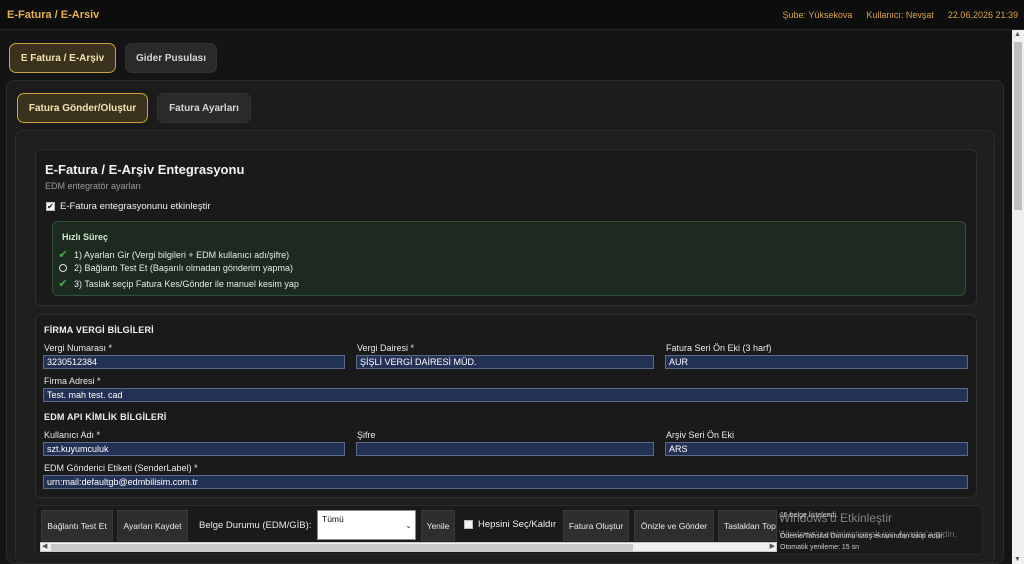 This screenshot has width=1024, height=564. I want to click on datetime-label: 22.06.2026 21:39, so click(982, 15).